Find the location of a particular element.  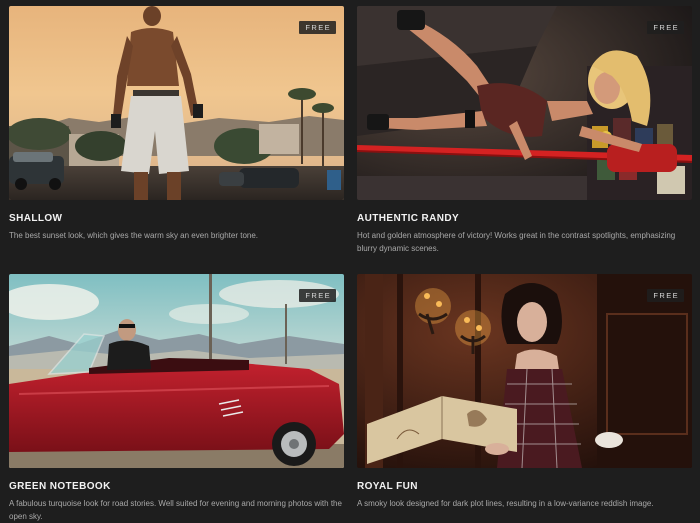

preset-title: SHALLOW is located at coordinates (36, 218).